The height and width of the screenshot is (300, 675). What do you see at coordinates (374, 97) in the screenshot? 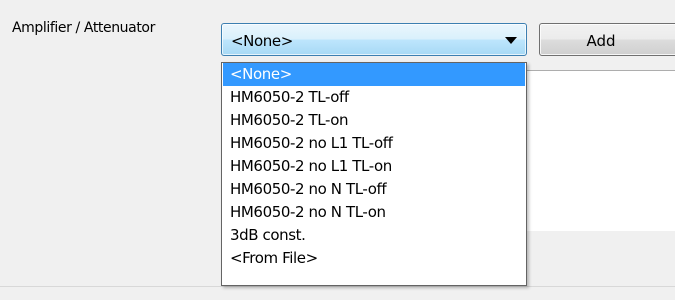
I see `dropdown-option-hm6050-2-tl-off: HM6050-2 TL-off` at bounding box center [374, 97].